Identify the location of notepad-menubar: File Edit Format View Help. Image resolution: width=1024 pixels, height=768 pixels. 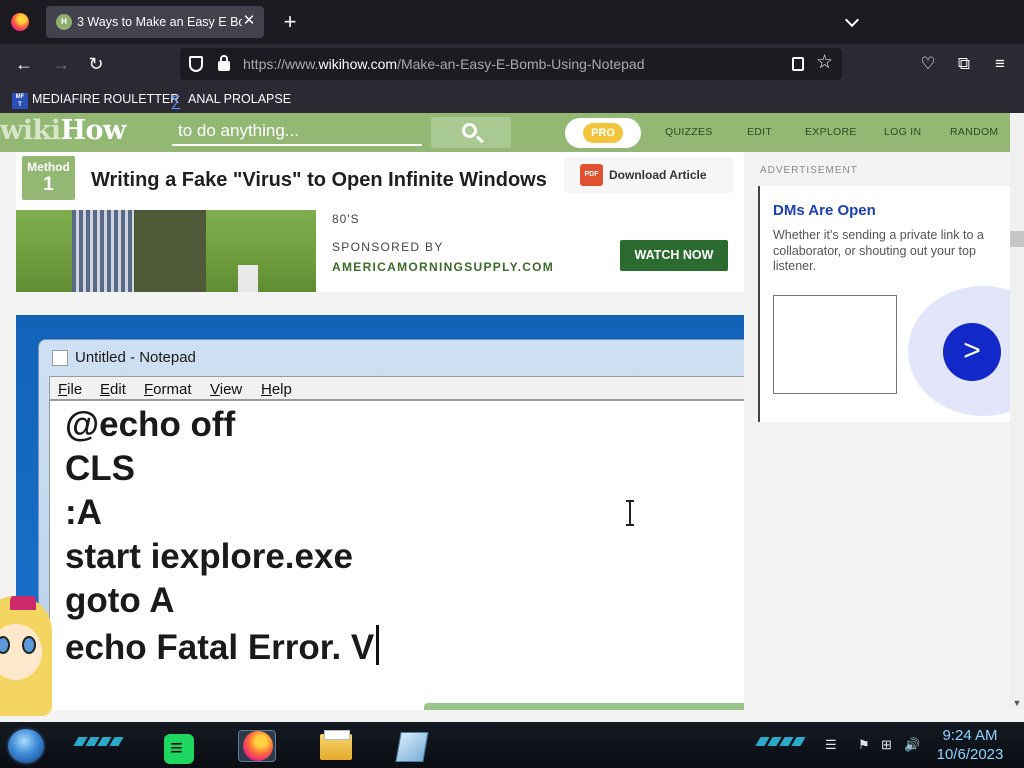
(396, 388).